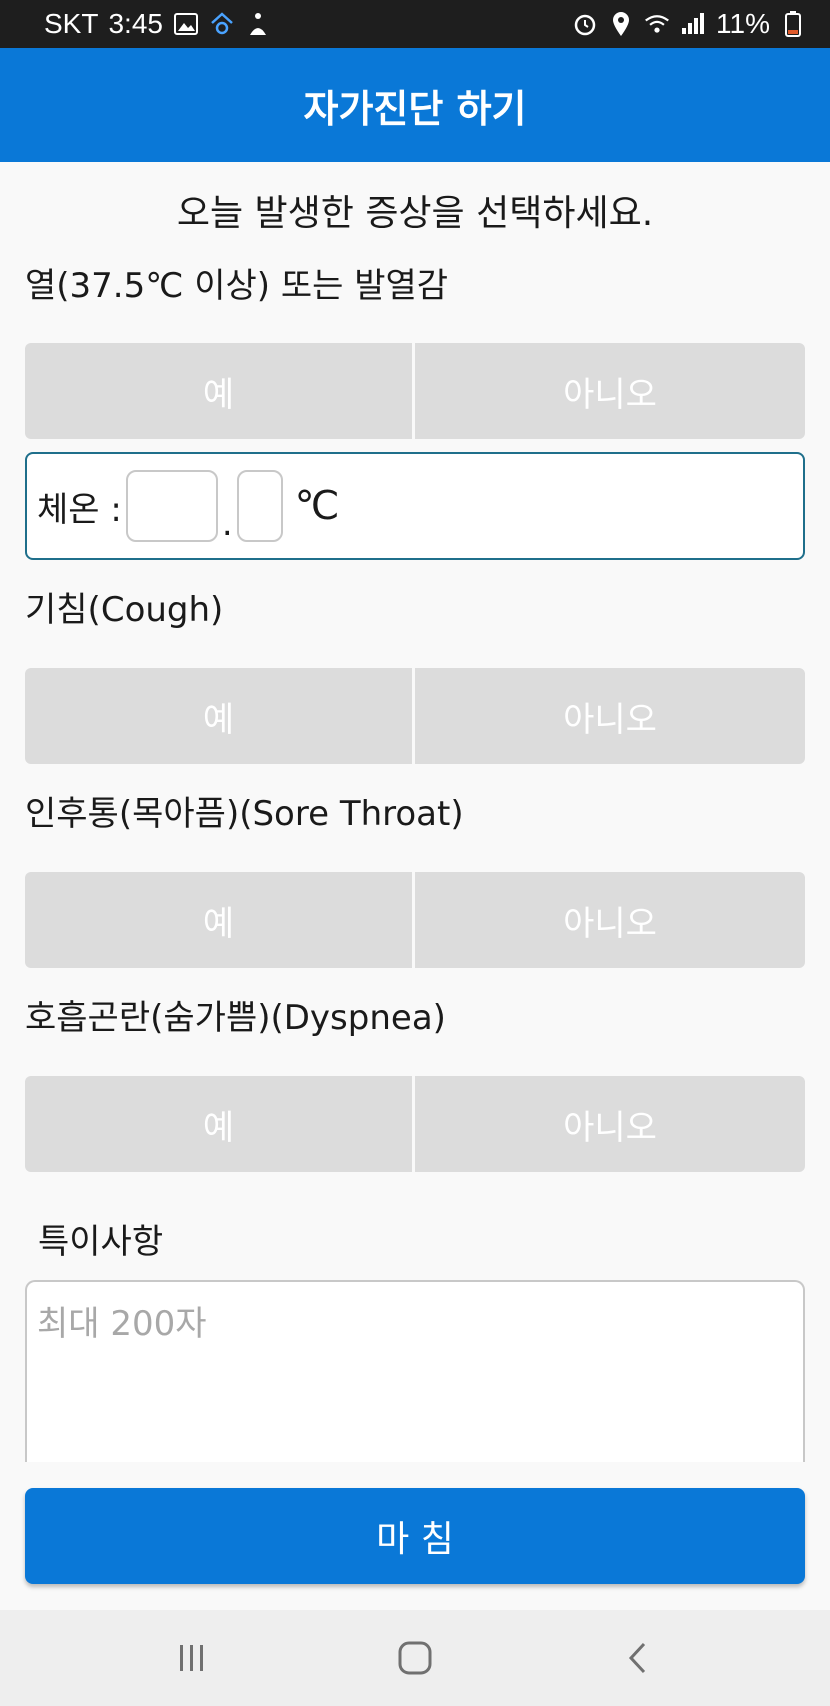 This screenshot has width=830, height=1706. I want to click on sore-throat-yes-button: 예, so click(218, 920).